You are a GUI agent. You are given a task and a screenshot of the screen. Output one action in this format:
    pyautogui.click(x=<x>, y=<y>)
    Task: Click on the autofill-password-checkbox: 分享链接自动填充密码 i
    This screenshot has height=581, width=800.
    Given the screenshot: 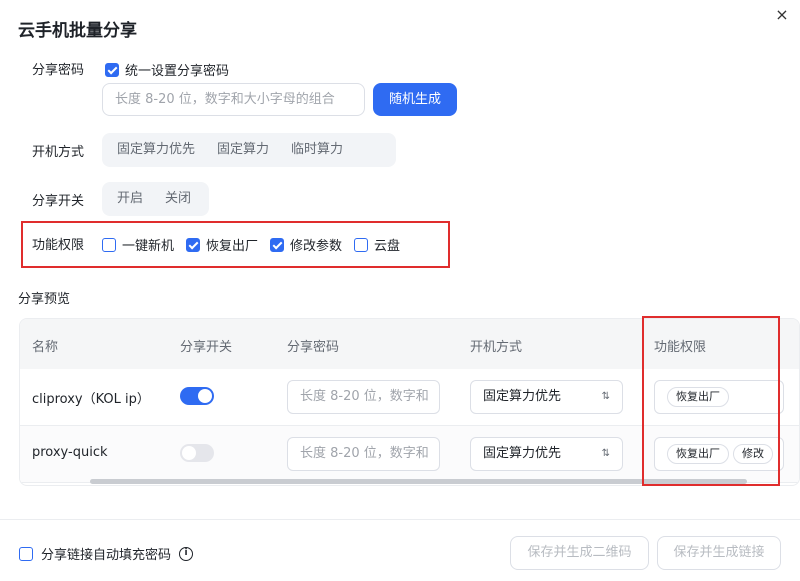 What is the action you would take?
    pyautogui.click(x=106, y=553)
    